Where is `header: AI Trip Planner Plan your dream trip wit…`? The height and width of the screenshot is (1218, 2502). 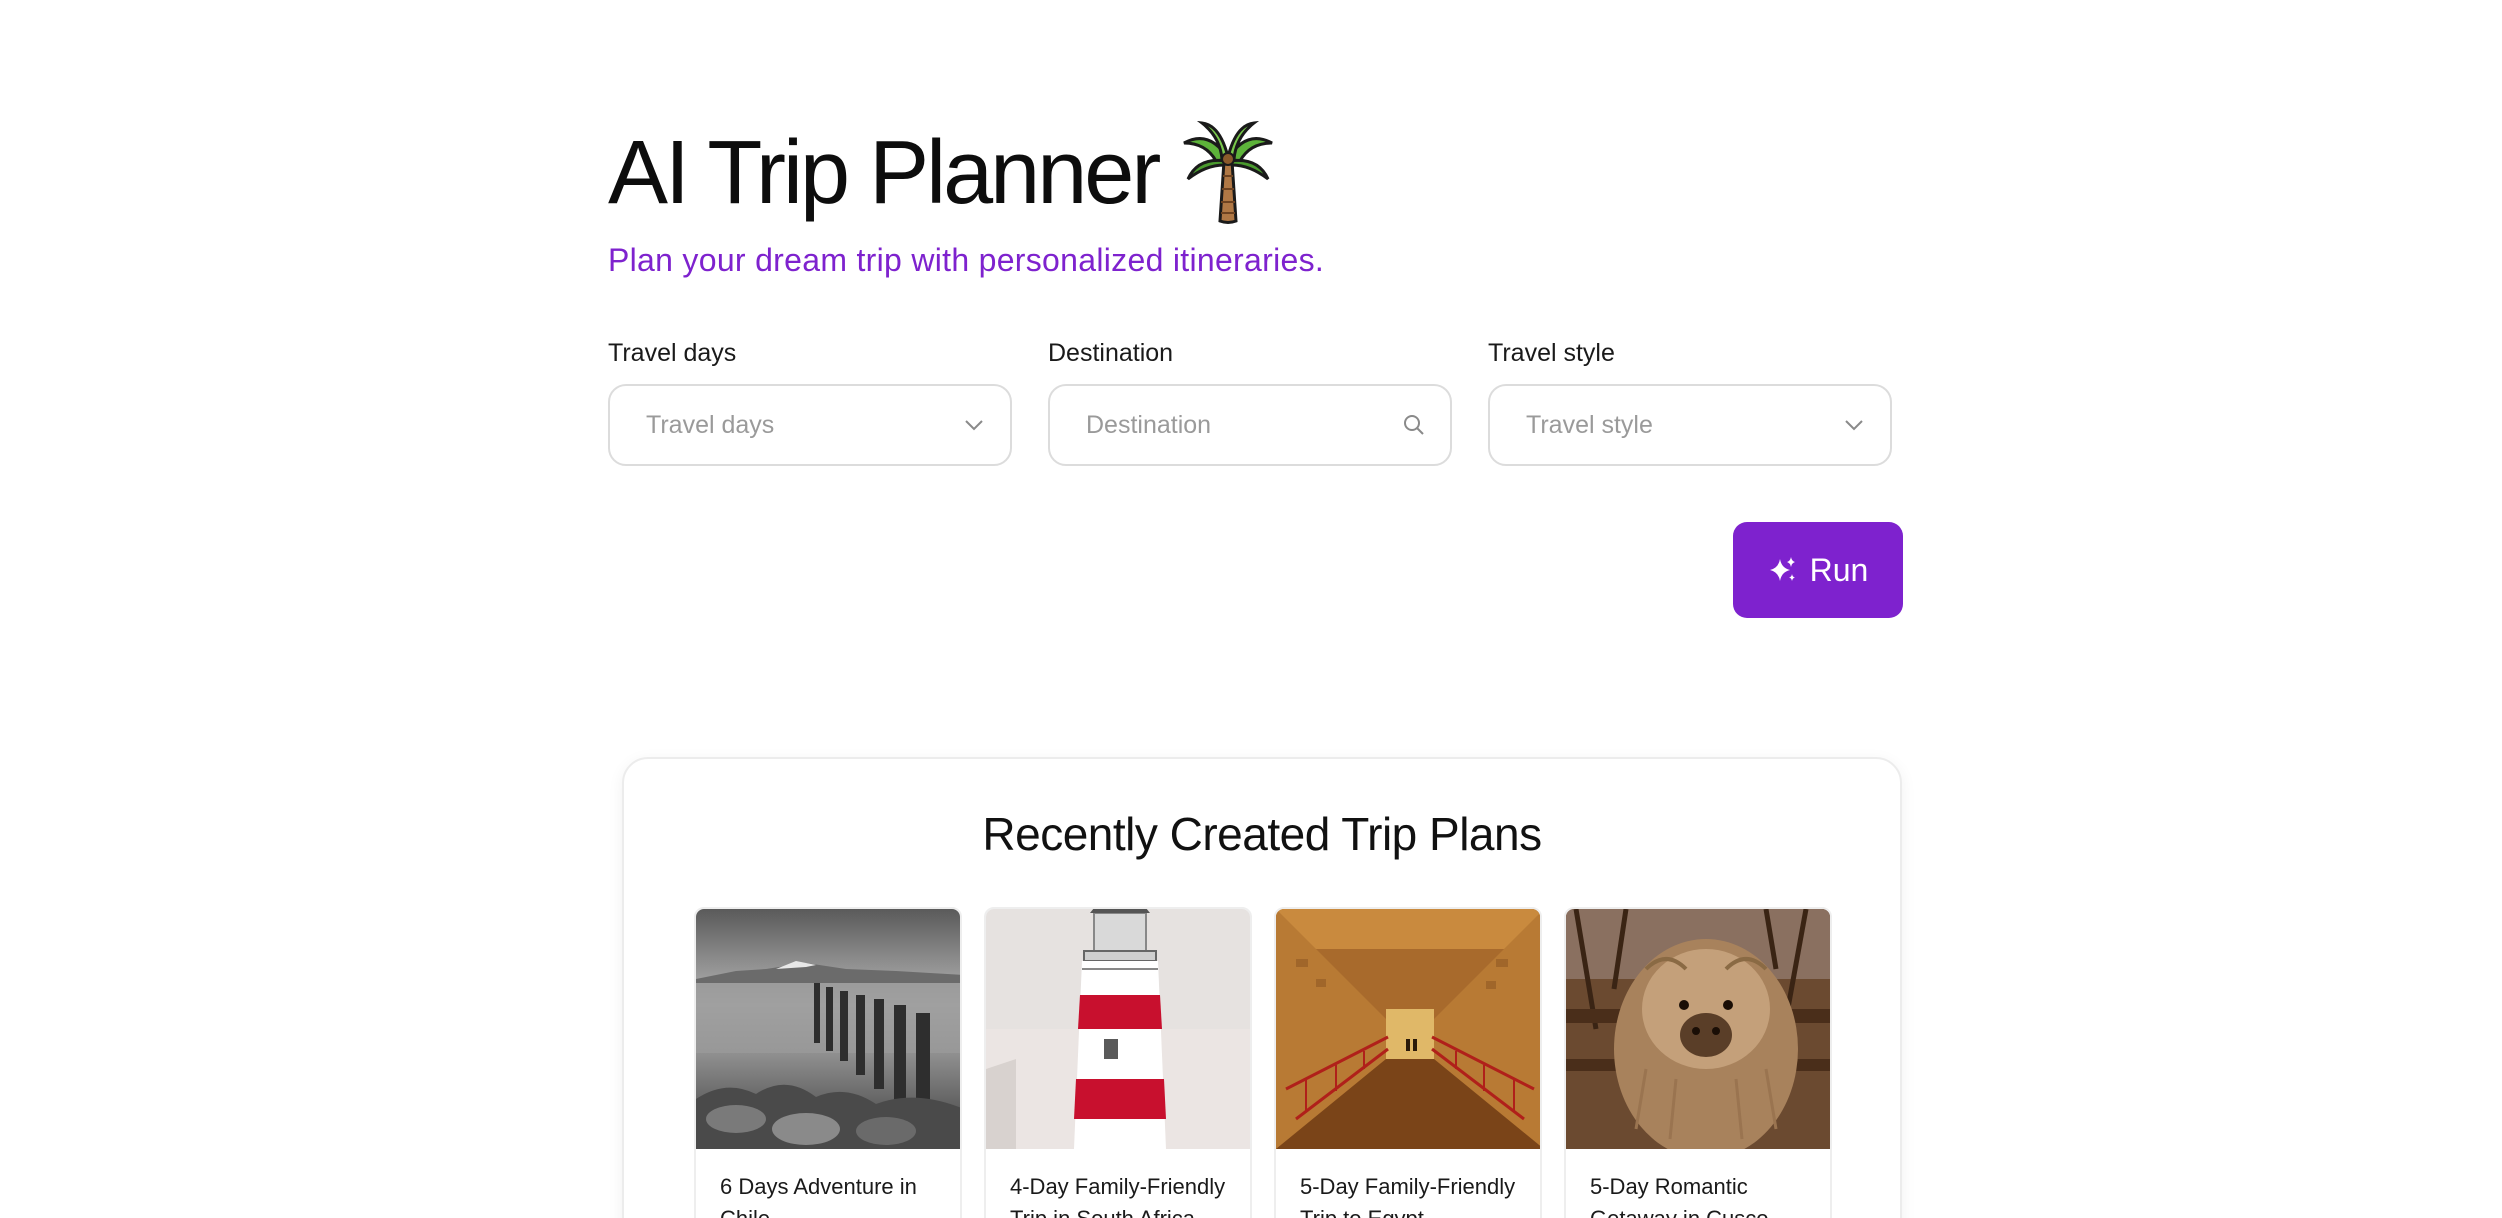 header: AI Trip Planner Plan your dream trip wit… is located at coordinates (966, 198).